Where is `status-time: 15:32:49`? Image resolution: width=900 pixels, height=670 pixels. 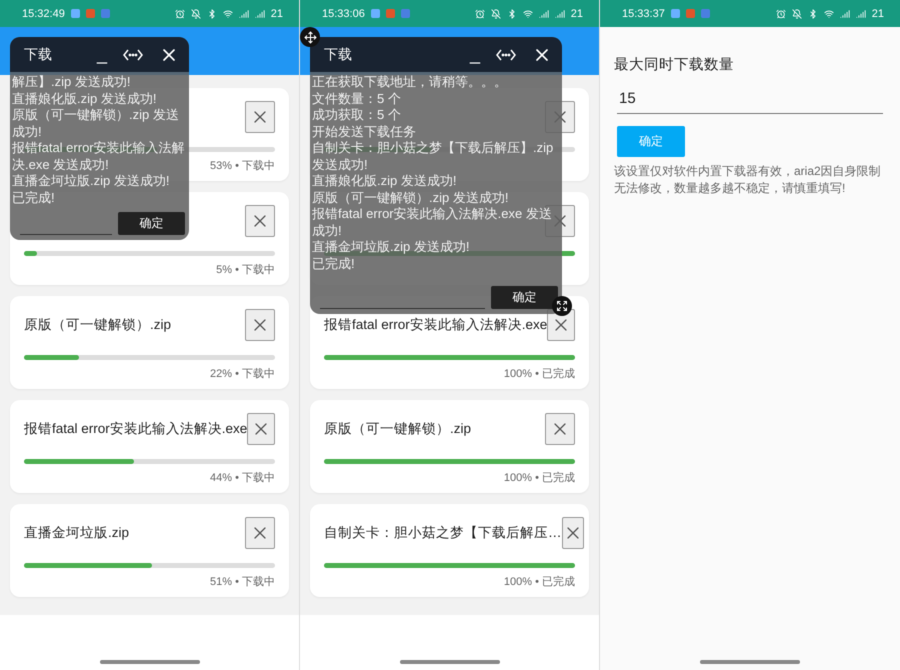
status-time: 15:32:49 is located at coordinates (43, 14).